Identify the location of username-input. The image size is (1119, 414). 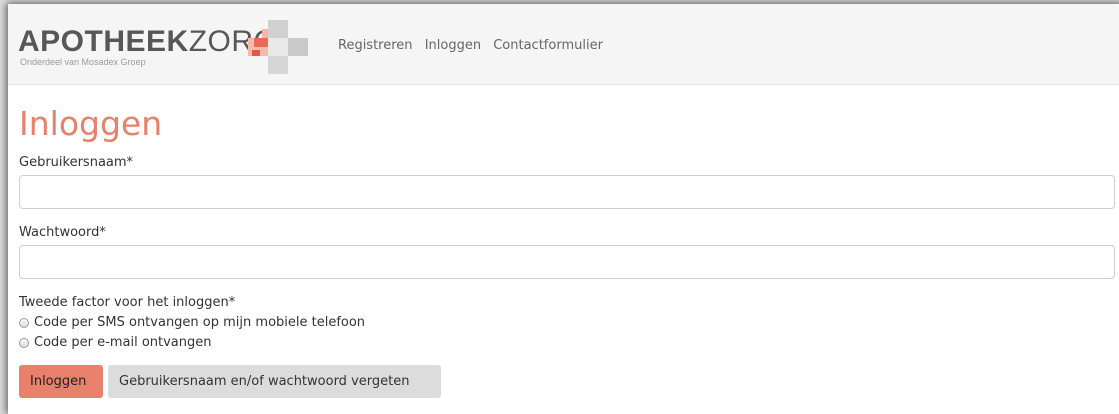
(567, 192).